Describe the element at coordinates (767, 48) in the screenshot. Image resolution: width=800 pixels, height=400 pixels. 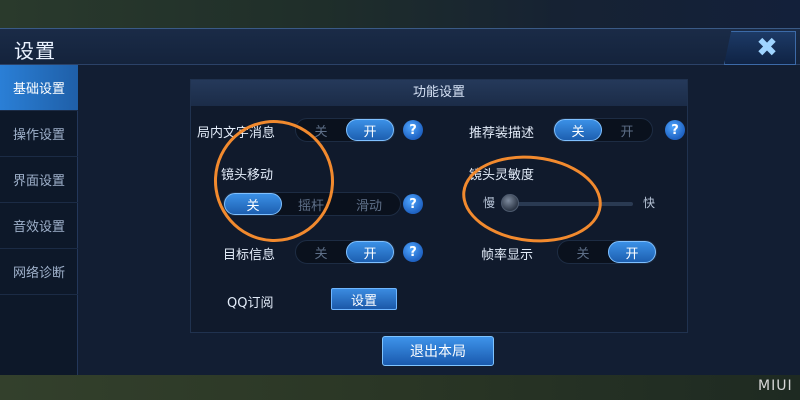
I see `close-icon: ✖` at that location.